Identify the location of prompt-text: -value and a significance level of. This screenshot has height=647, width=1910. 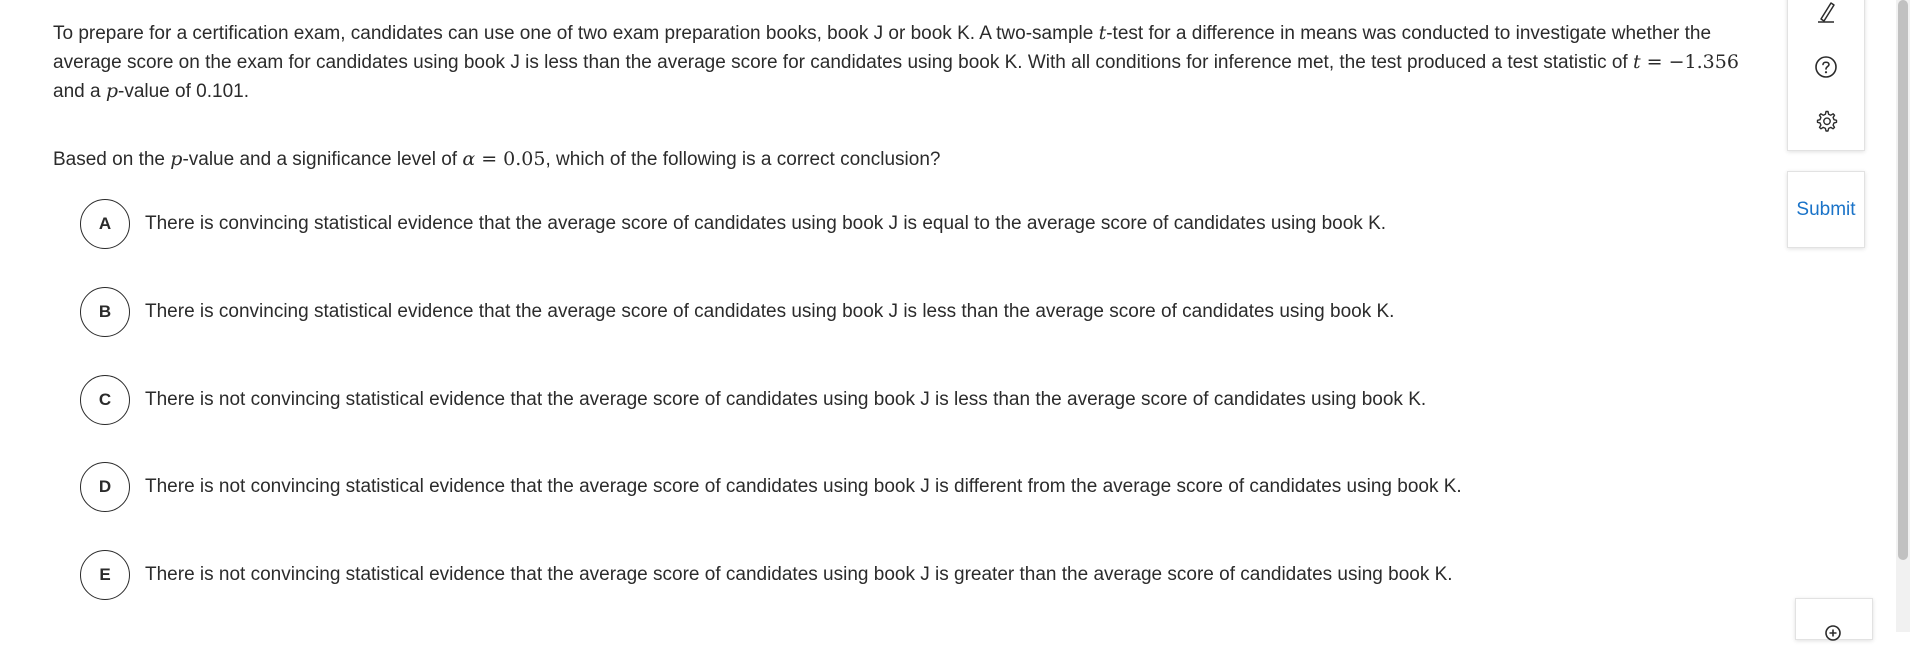
(322, 159).